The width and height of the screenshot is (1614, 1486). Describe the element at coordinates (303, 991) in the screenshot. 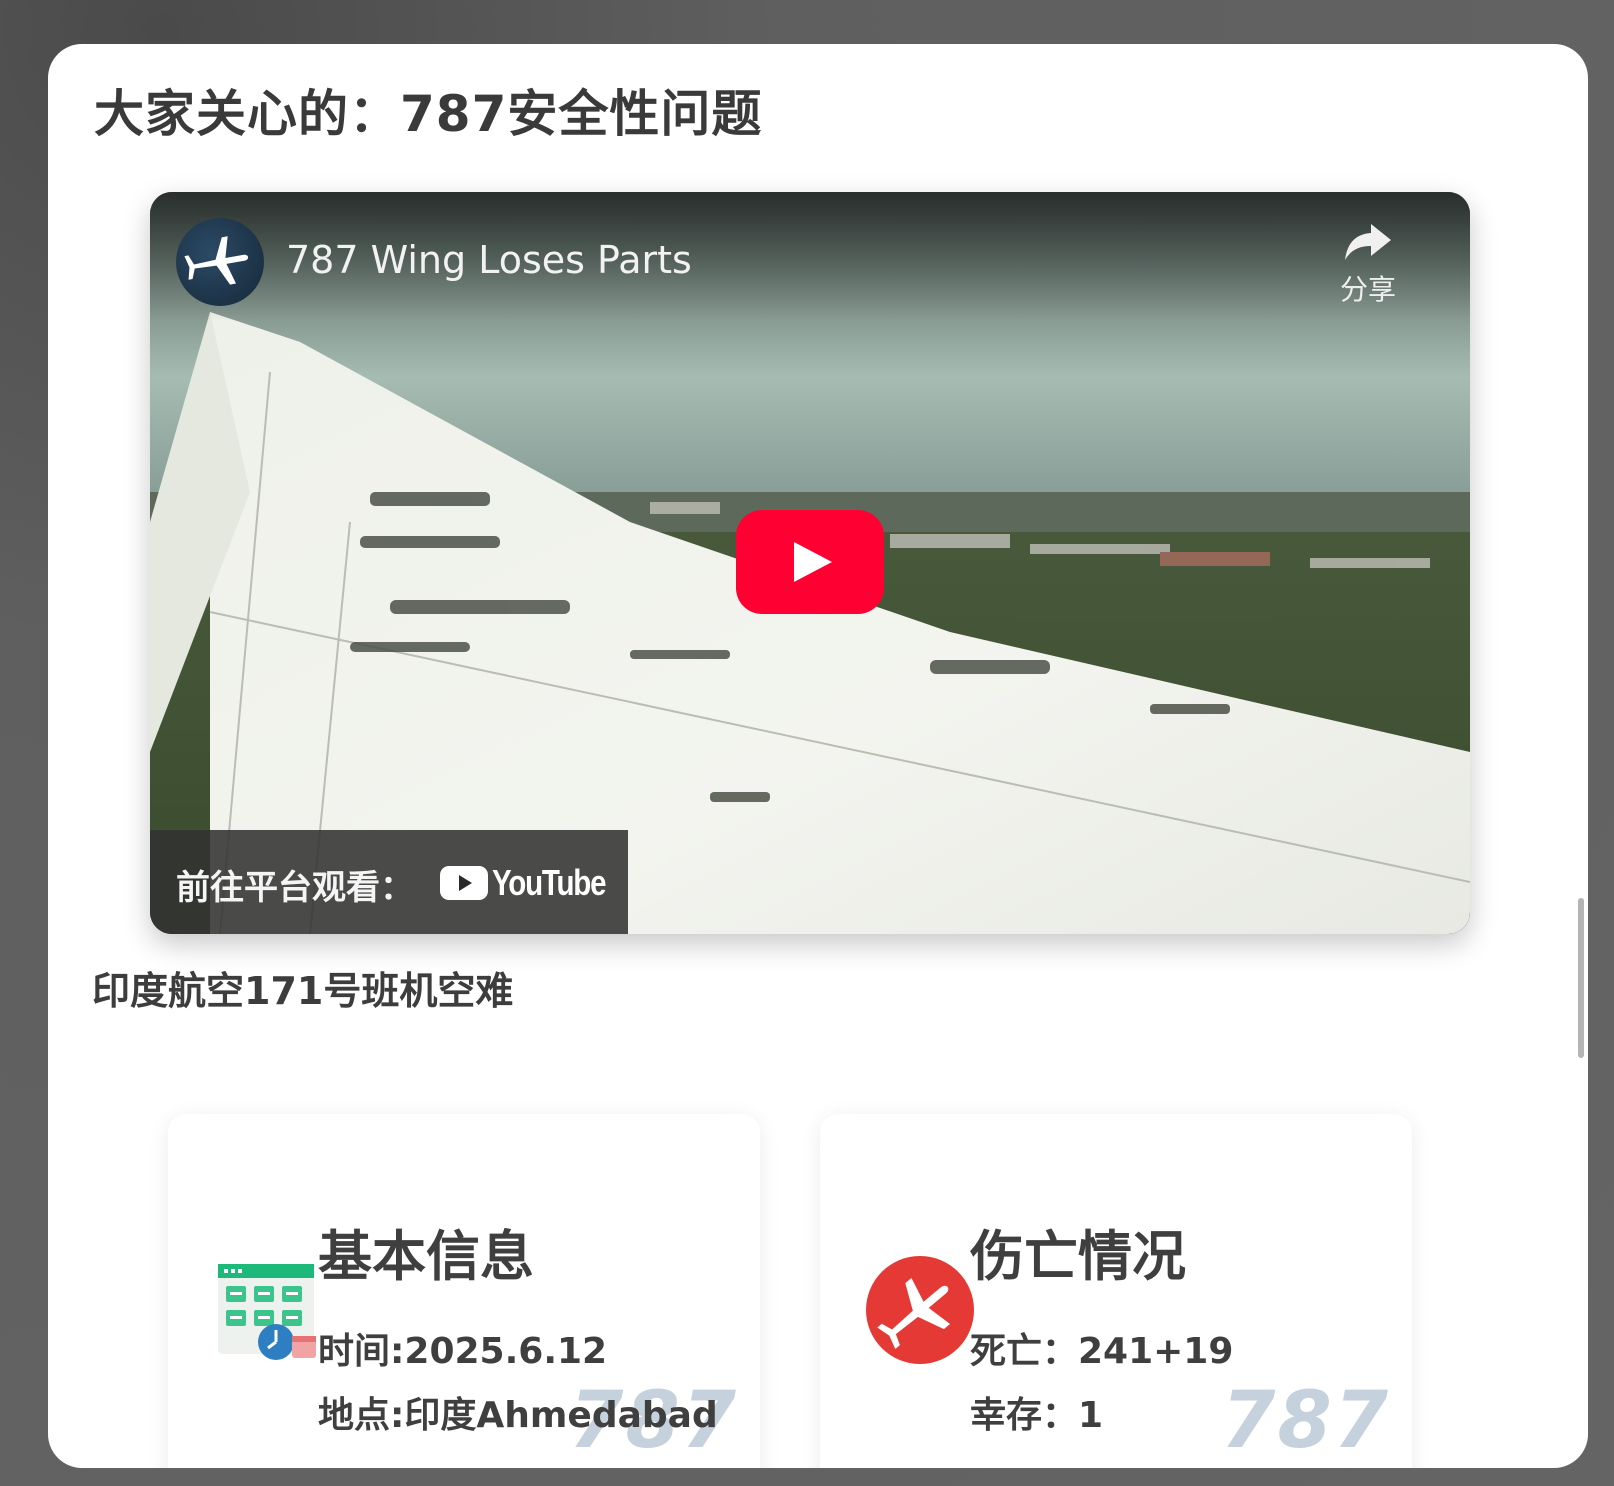

I see `section-title: 印度航空171号班机空难` at that location.